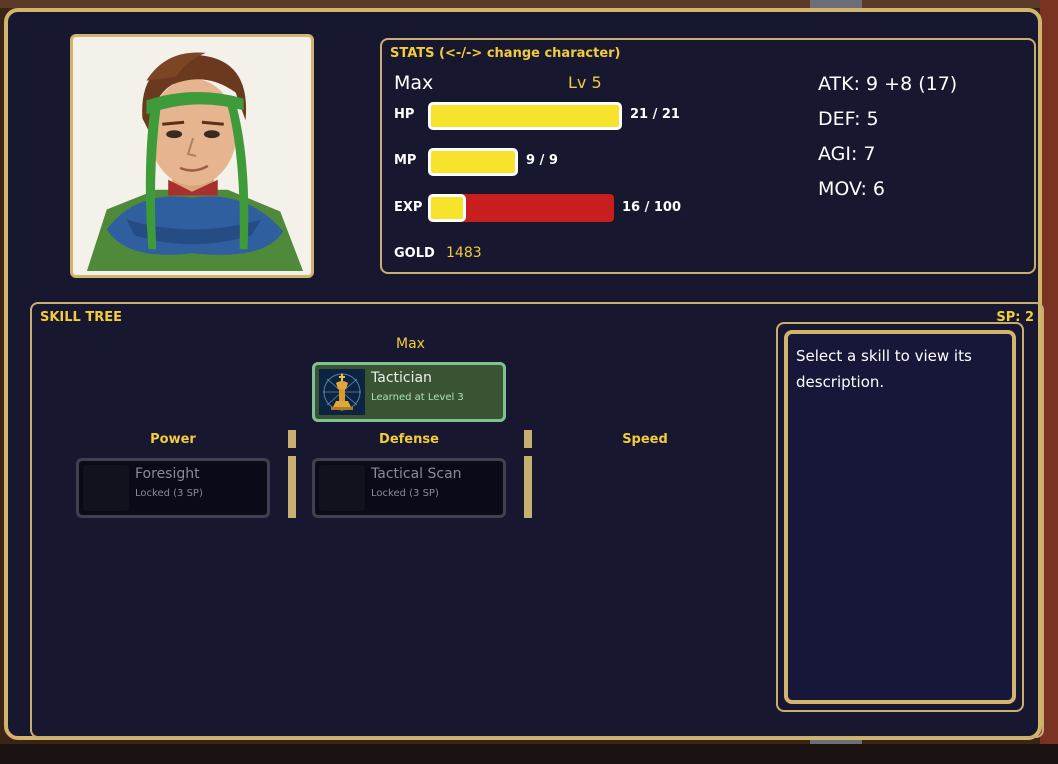  What do you see at coordinates (652, 207) in the screenshot?
I see `exp-value: 16 / 100` at bounding box center [652, 207].